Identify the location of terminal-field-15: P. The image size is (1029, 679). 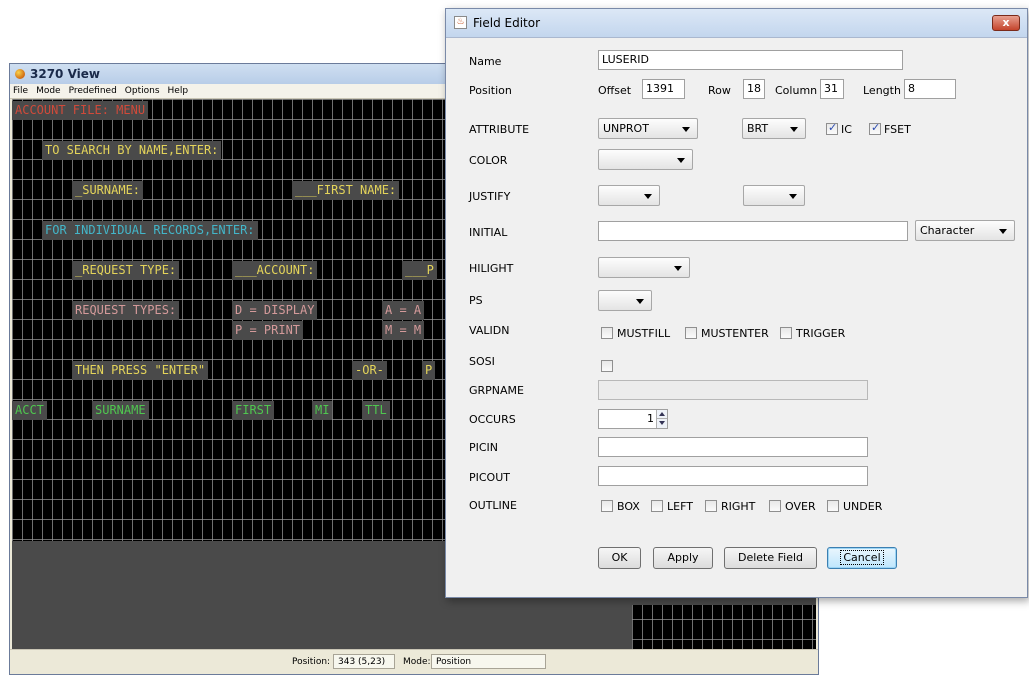
(429, 370).